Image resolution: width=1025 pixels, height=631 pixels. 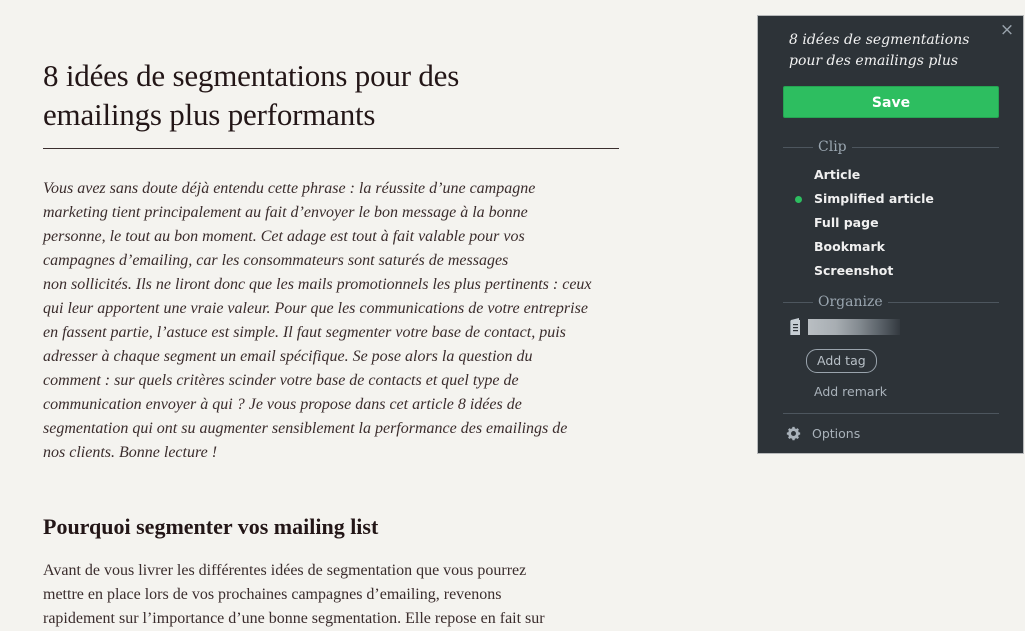 I want to click on gear-icon, so click(x=793, y=433).